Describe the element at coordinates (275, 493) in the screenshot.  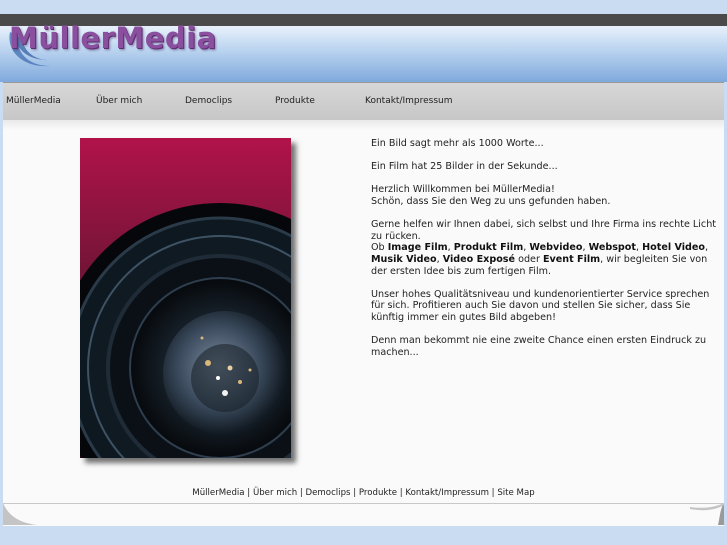
I see `footer-link-about: Über mich` at that location.